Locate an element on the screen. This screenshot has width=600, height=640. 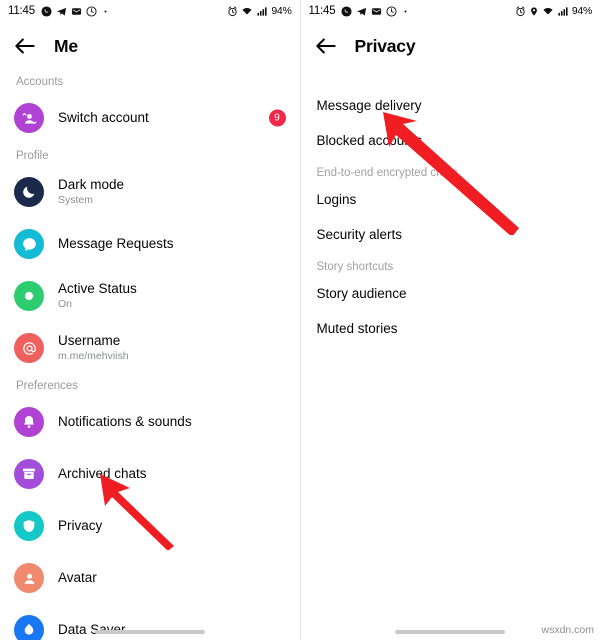
shield-icon is located at coordinates (29, 526).